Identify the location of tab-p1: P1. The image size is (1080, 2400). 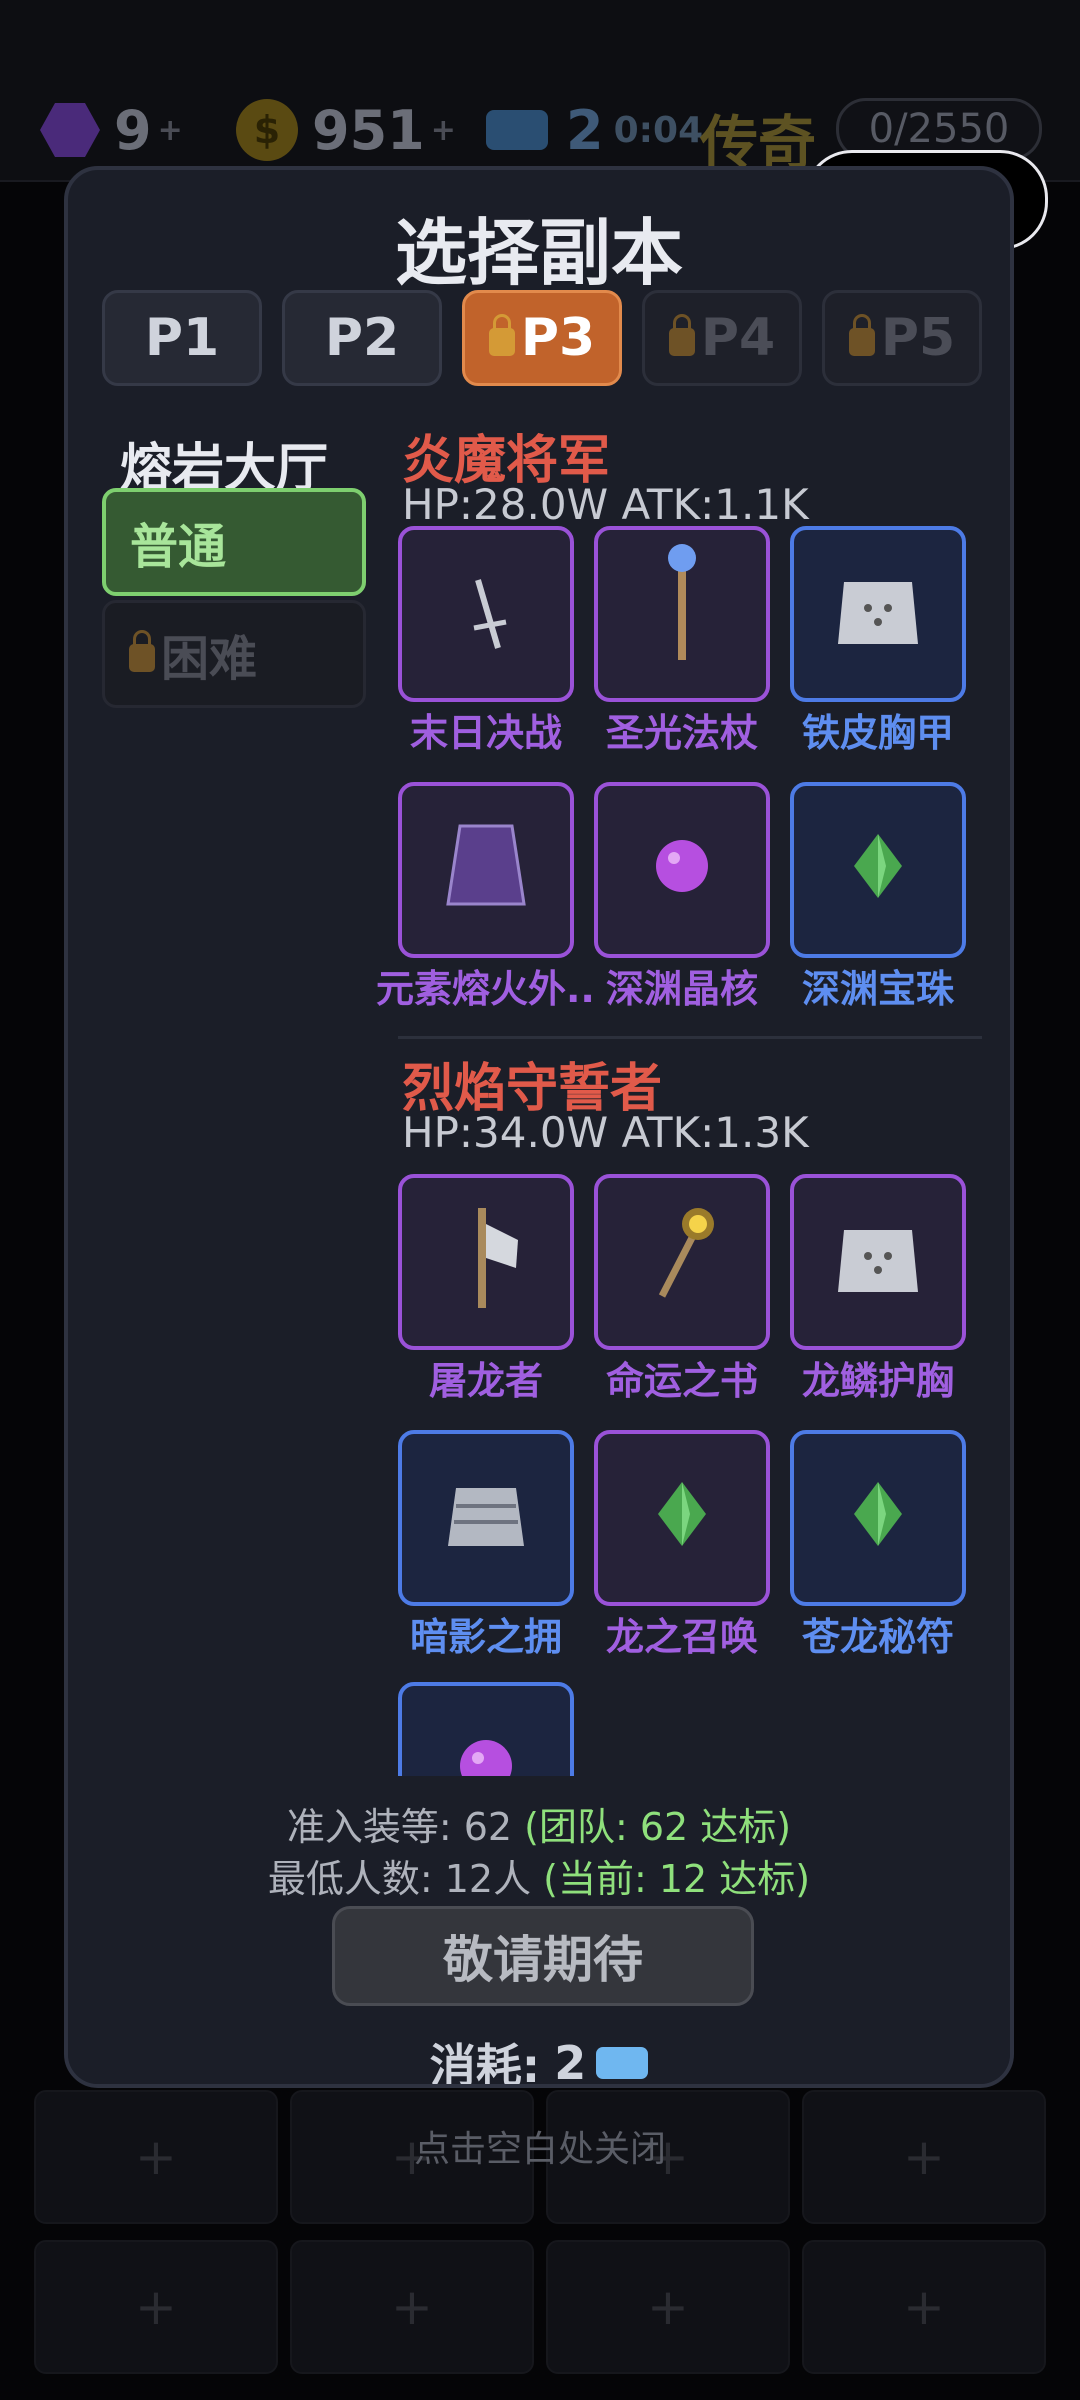
(182, 338).